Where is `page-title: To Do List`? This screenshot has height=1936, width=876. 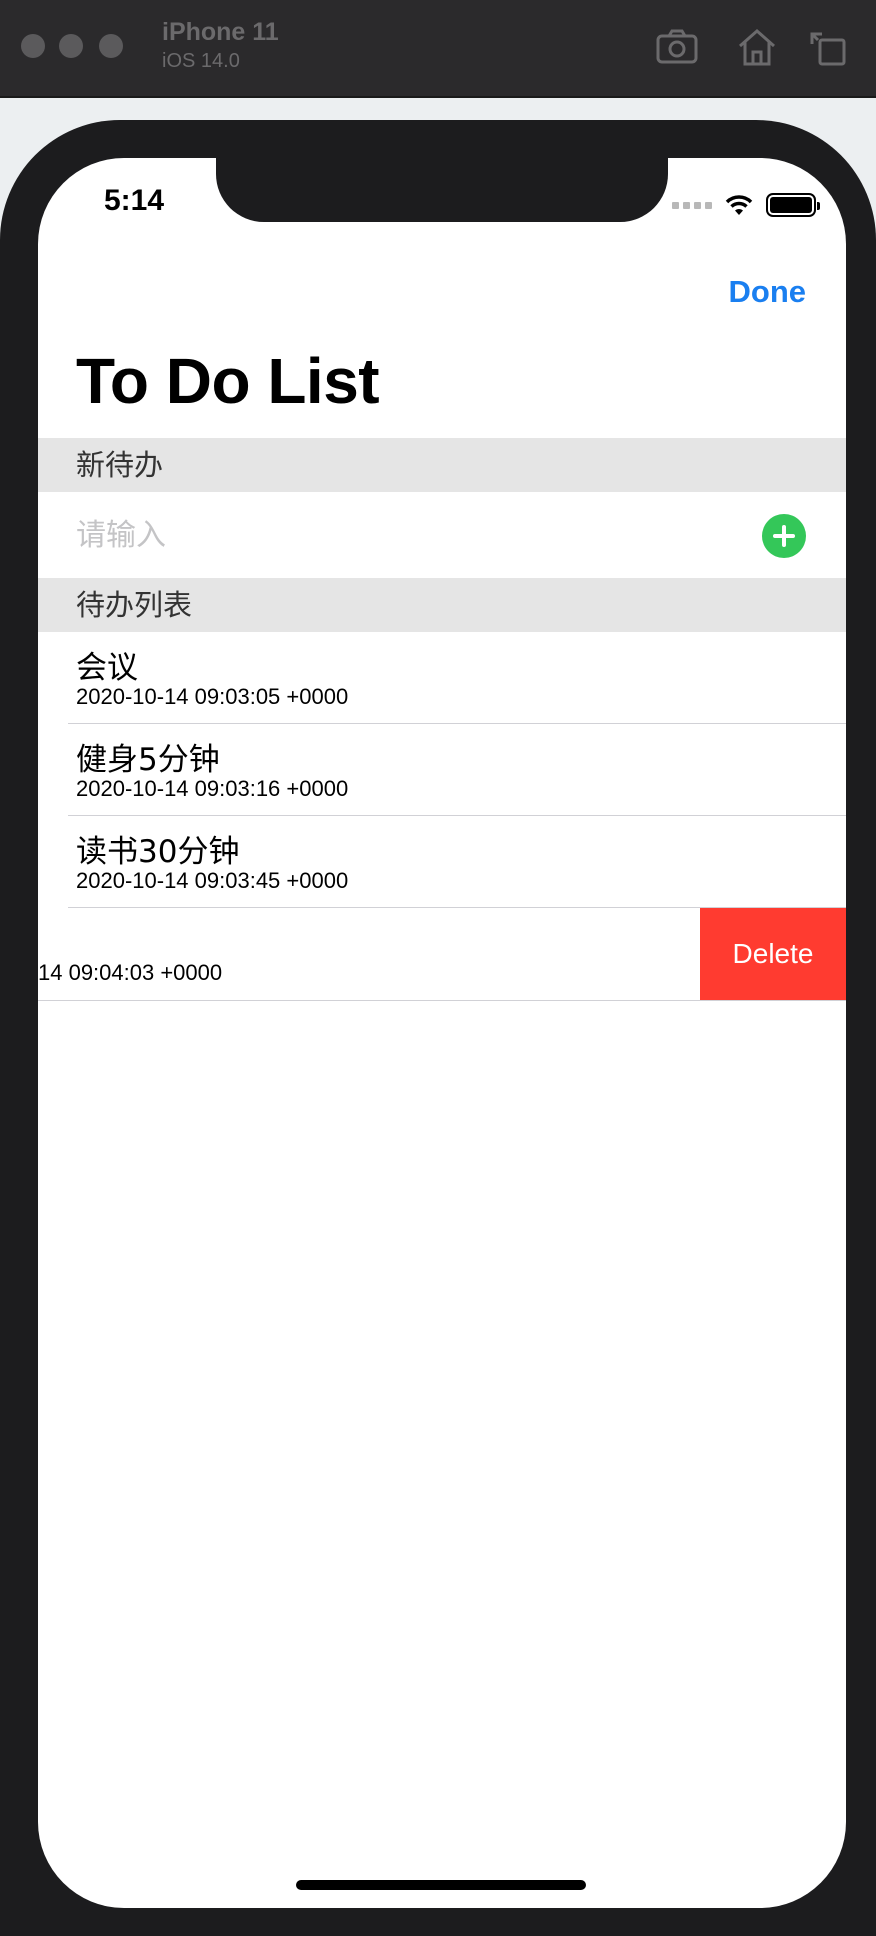 page-title: To Do List is located at coordinates (228, 381).